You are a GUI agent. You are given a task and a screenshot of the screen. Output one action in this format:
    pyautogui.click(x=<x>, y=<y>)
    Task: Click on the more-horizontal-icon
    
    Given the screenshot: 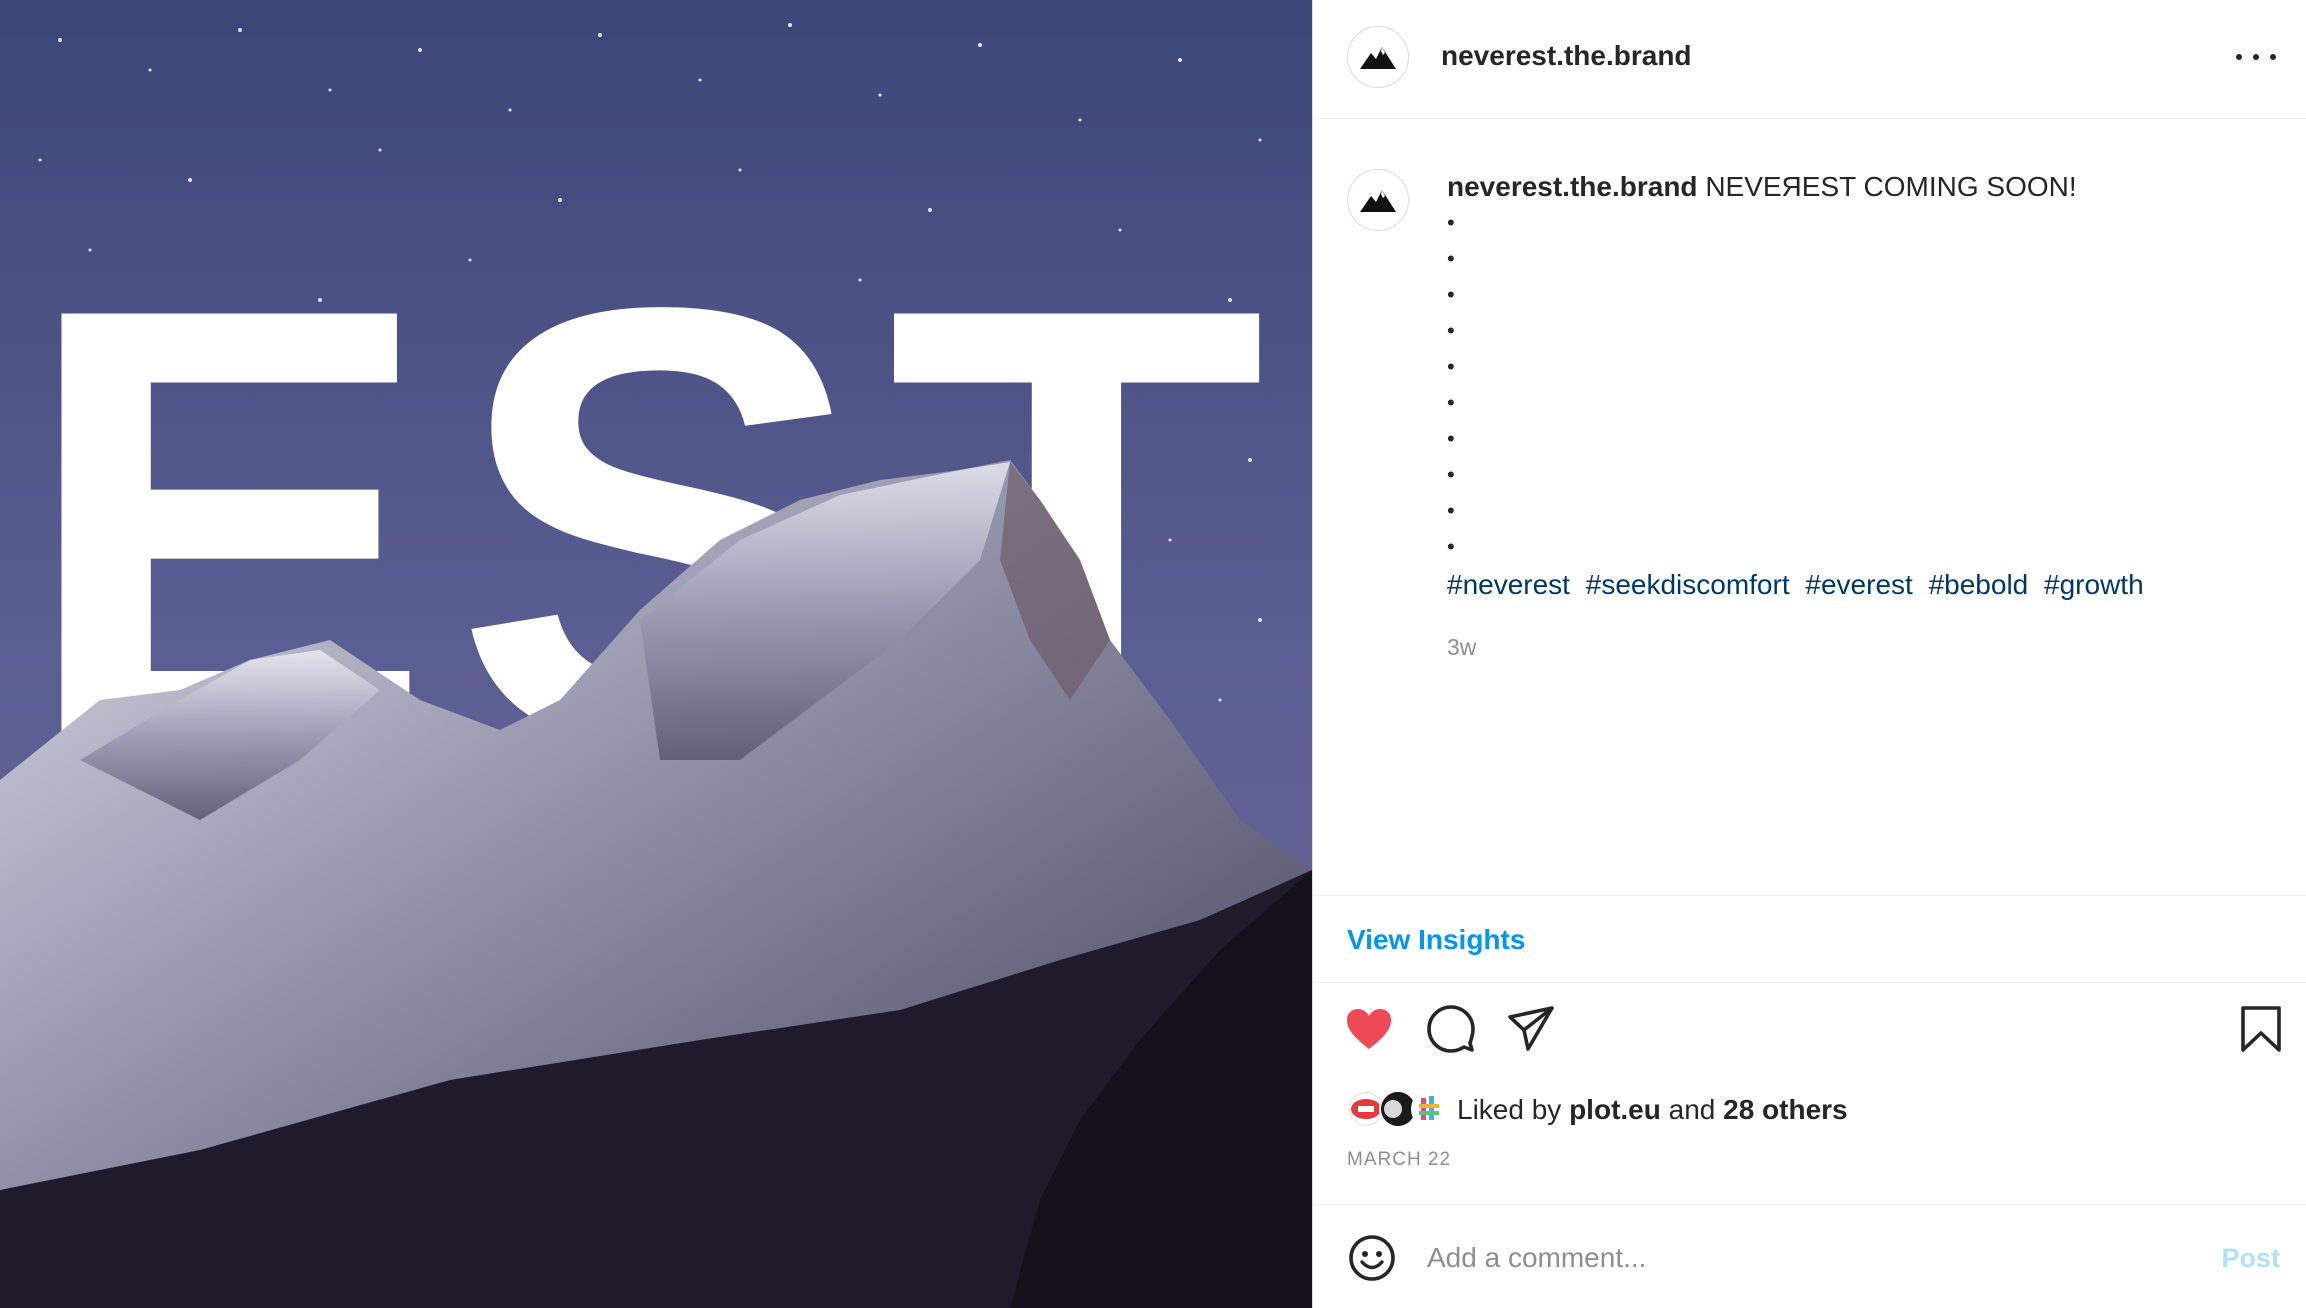 What is the action you would take?
    pyautogui.click(x=2256, y=57)
    